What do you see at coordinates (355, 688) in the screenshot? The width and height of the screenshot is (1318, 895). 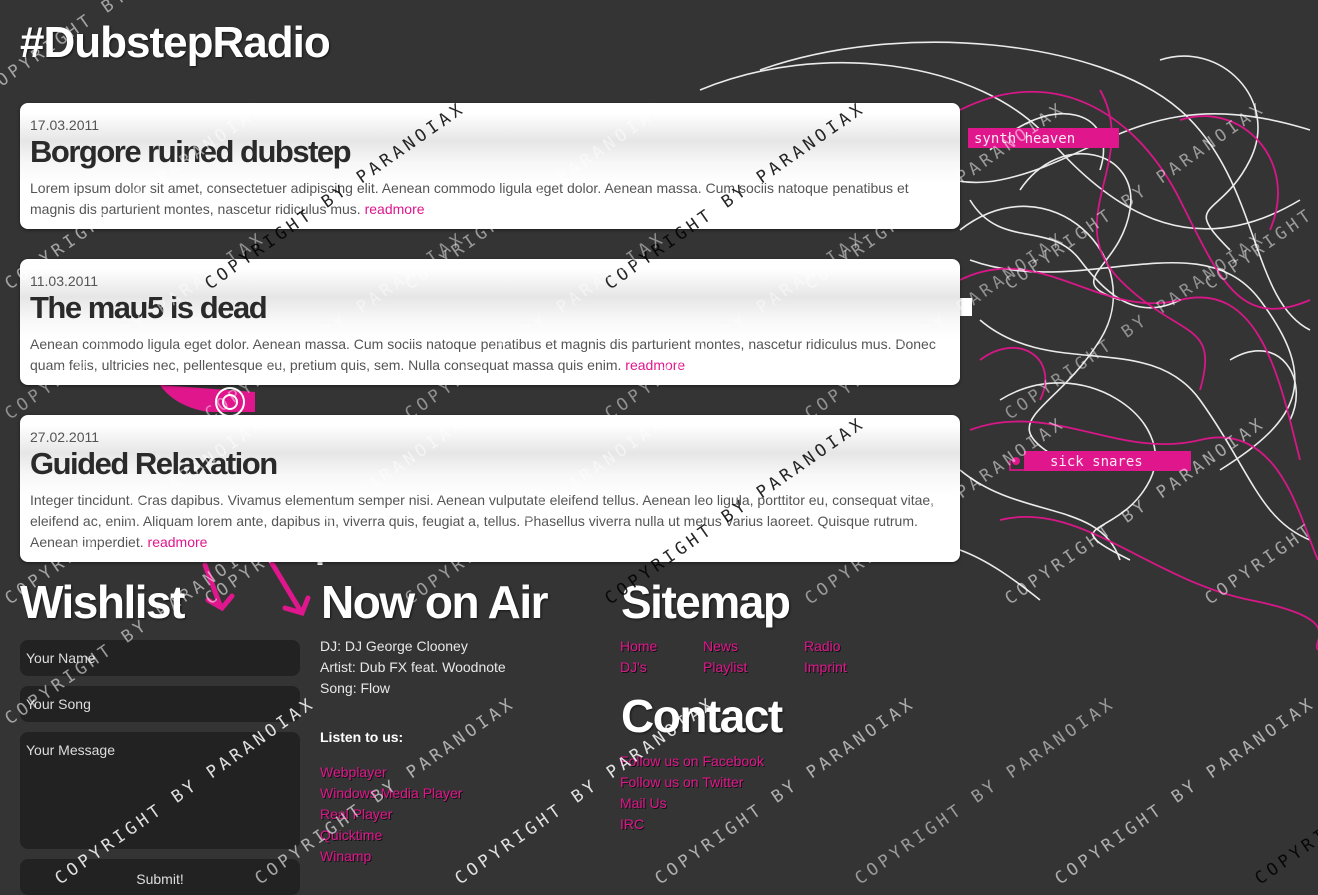 I see `song-line: Song: Flow` at bounding box center [355, 688].